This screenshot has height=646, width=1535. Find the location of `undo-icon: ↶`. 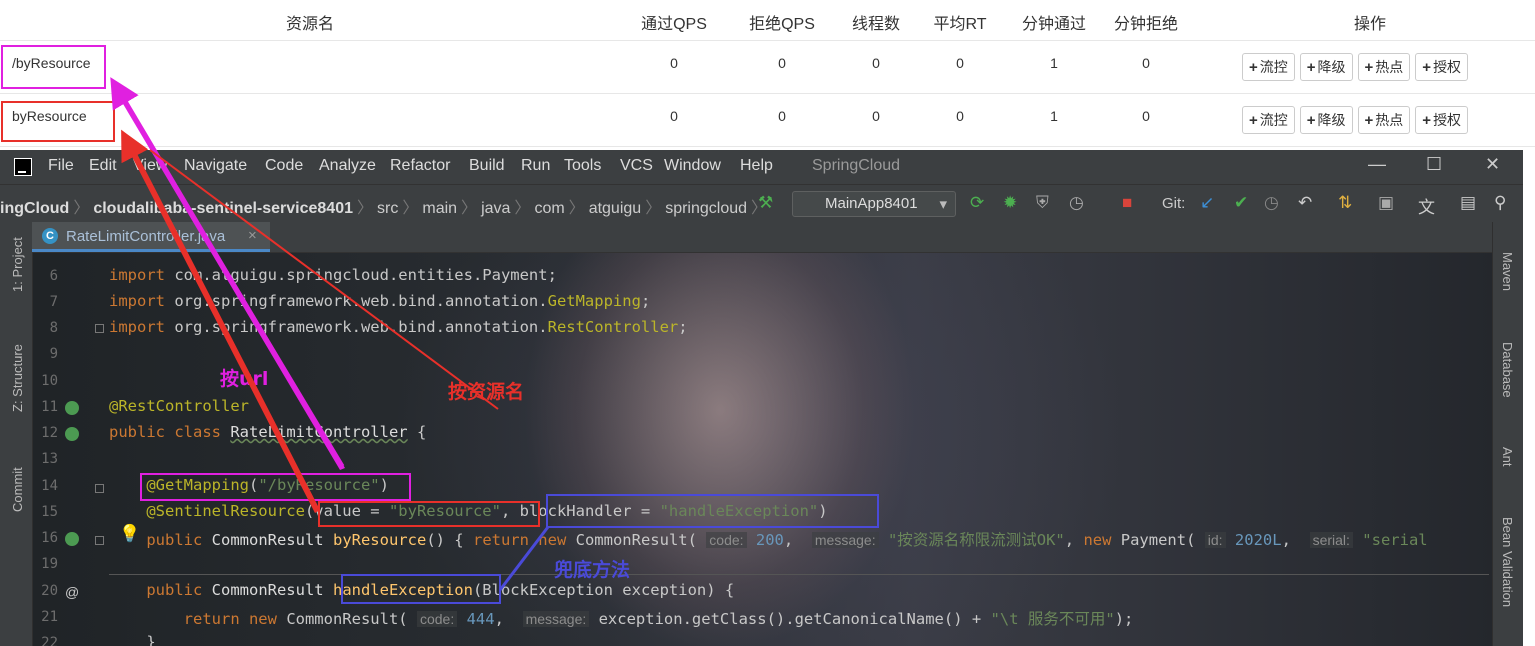

undo-icon: ↶ is located at coordinates (1305, 203).